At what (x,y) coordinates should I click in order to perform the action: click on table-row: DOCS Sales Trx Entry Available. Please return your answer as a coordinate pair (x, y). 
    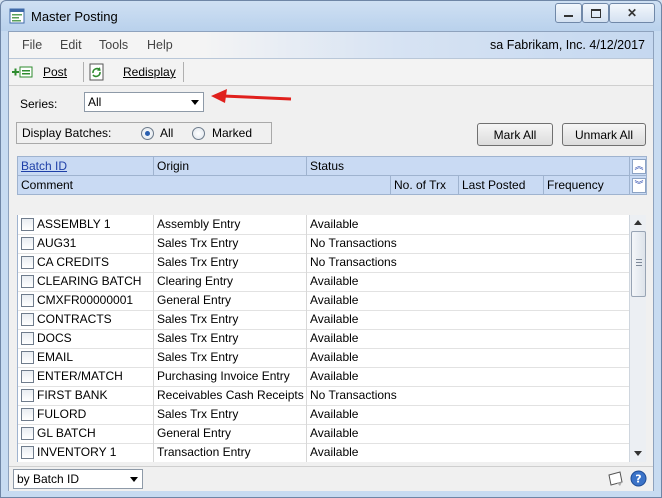
    Looking at the image, I should click on (324, 339).